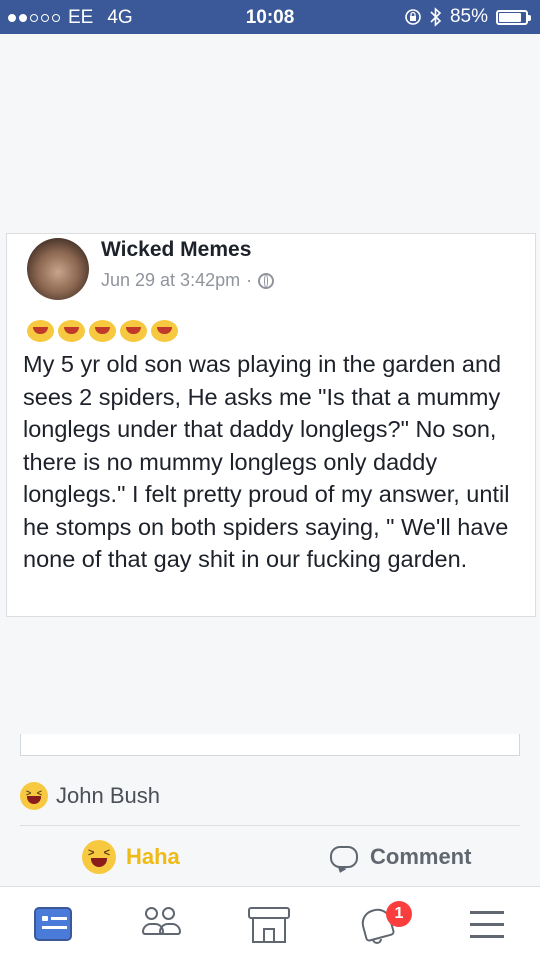 The image size is (540, 961). I want to click on reactions-summary: > < John Bush, so click(270, 796).